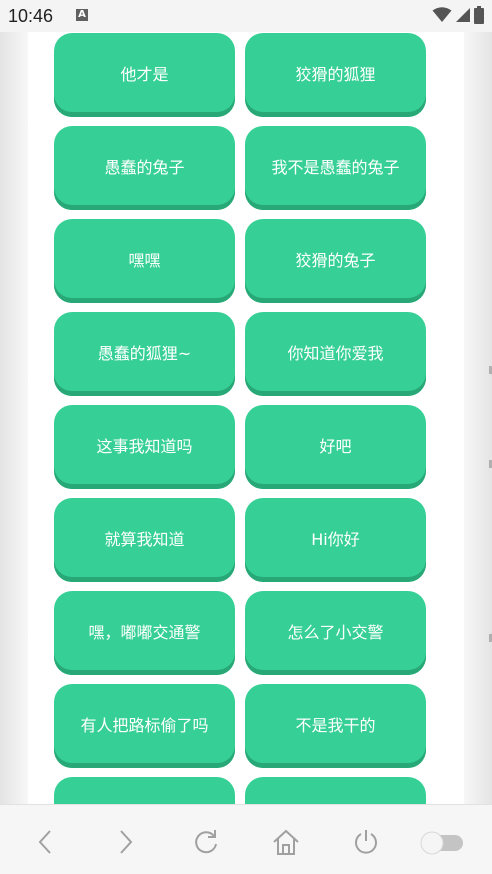  I want to click on phrase-button: 嘿，嘟嘟交通警, so click(144, 633).